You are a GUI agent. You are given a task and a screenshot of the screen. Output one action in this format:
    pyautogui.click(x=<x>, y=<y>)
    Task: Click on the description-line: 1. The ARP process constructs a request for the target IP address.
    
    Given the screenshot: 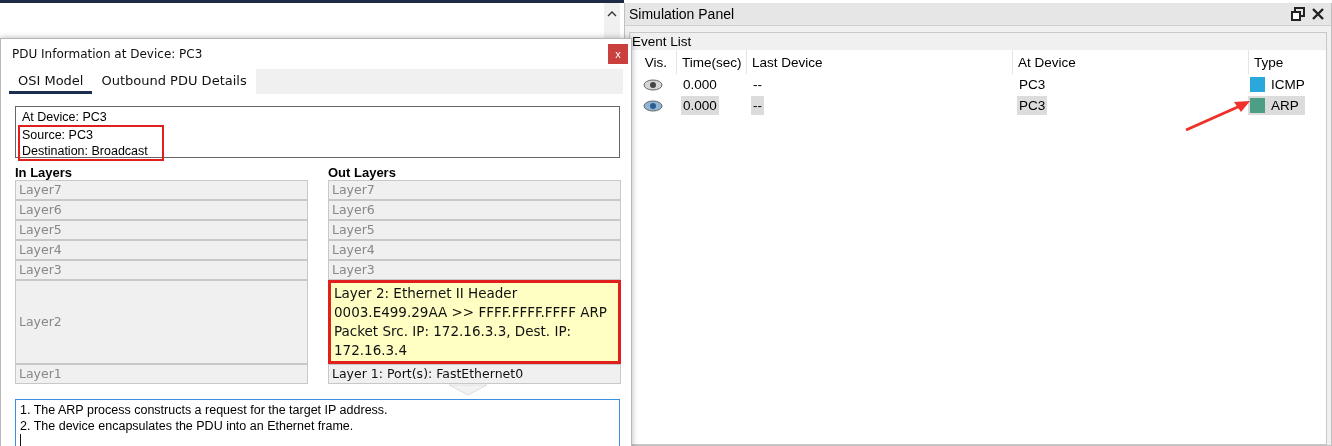 What is the action you would take?
    pyautogui.click(x=204, y=410)
    